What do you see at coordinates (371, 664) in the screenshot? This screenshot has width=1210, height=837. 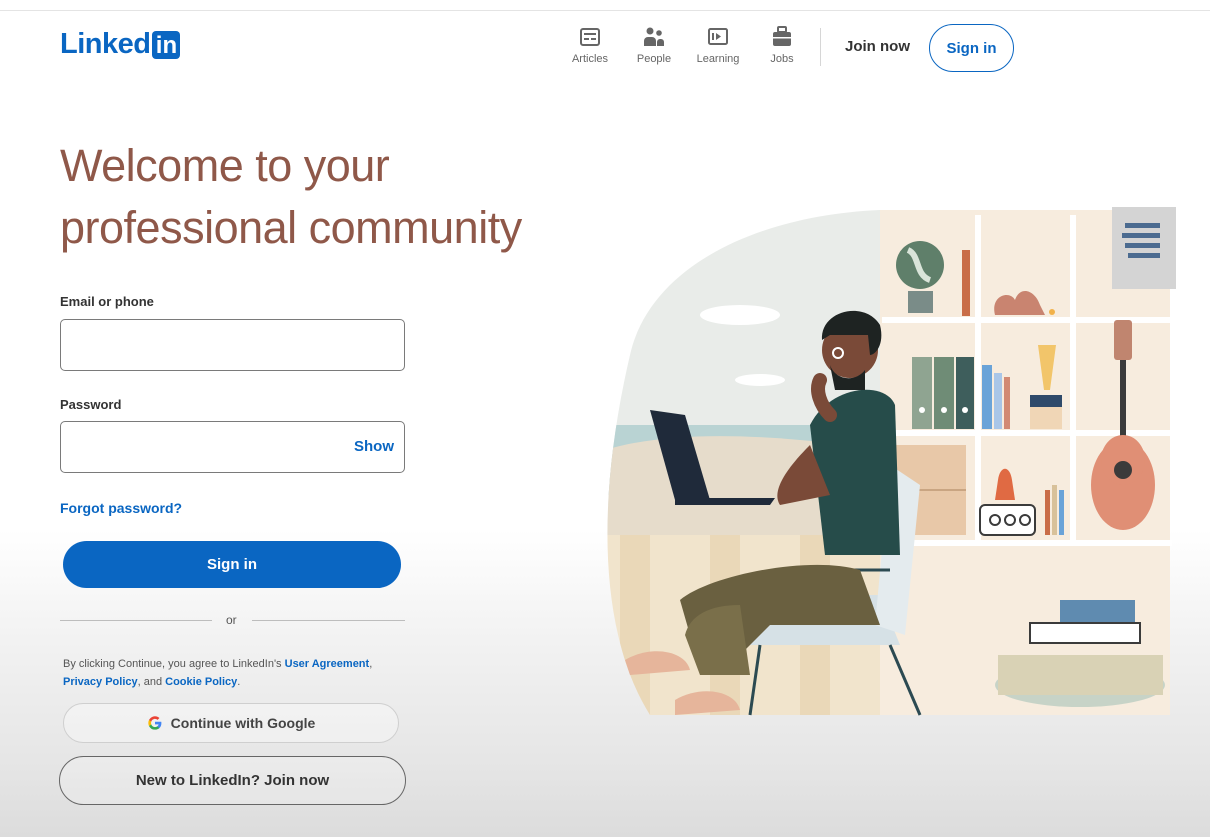 I see `legal-sep-1: ,` at bounding box center [371, 664].